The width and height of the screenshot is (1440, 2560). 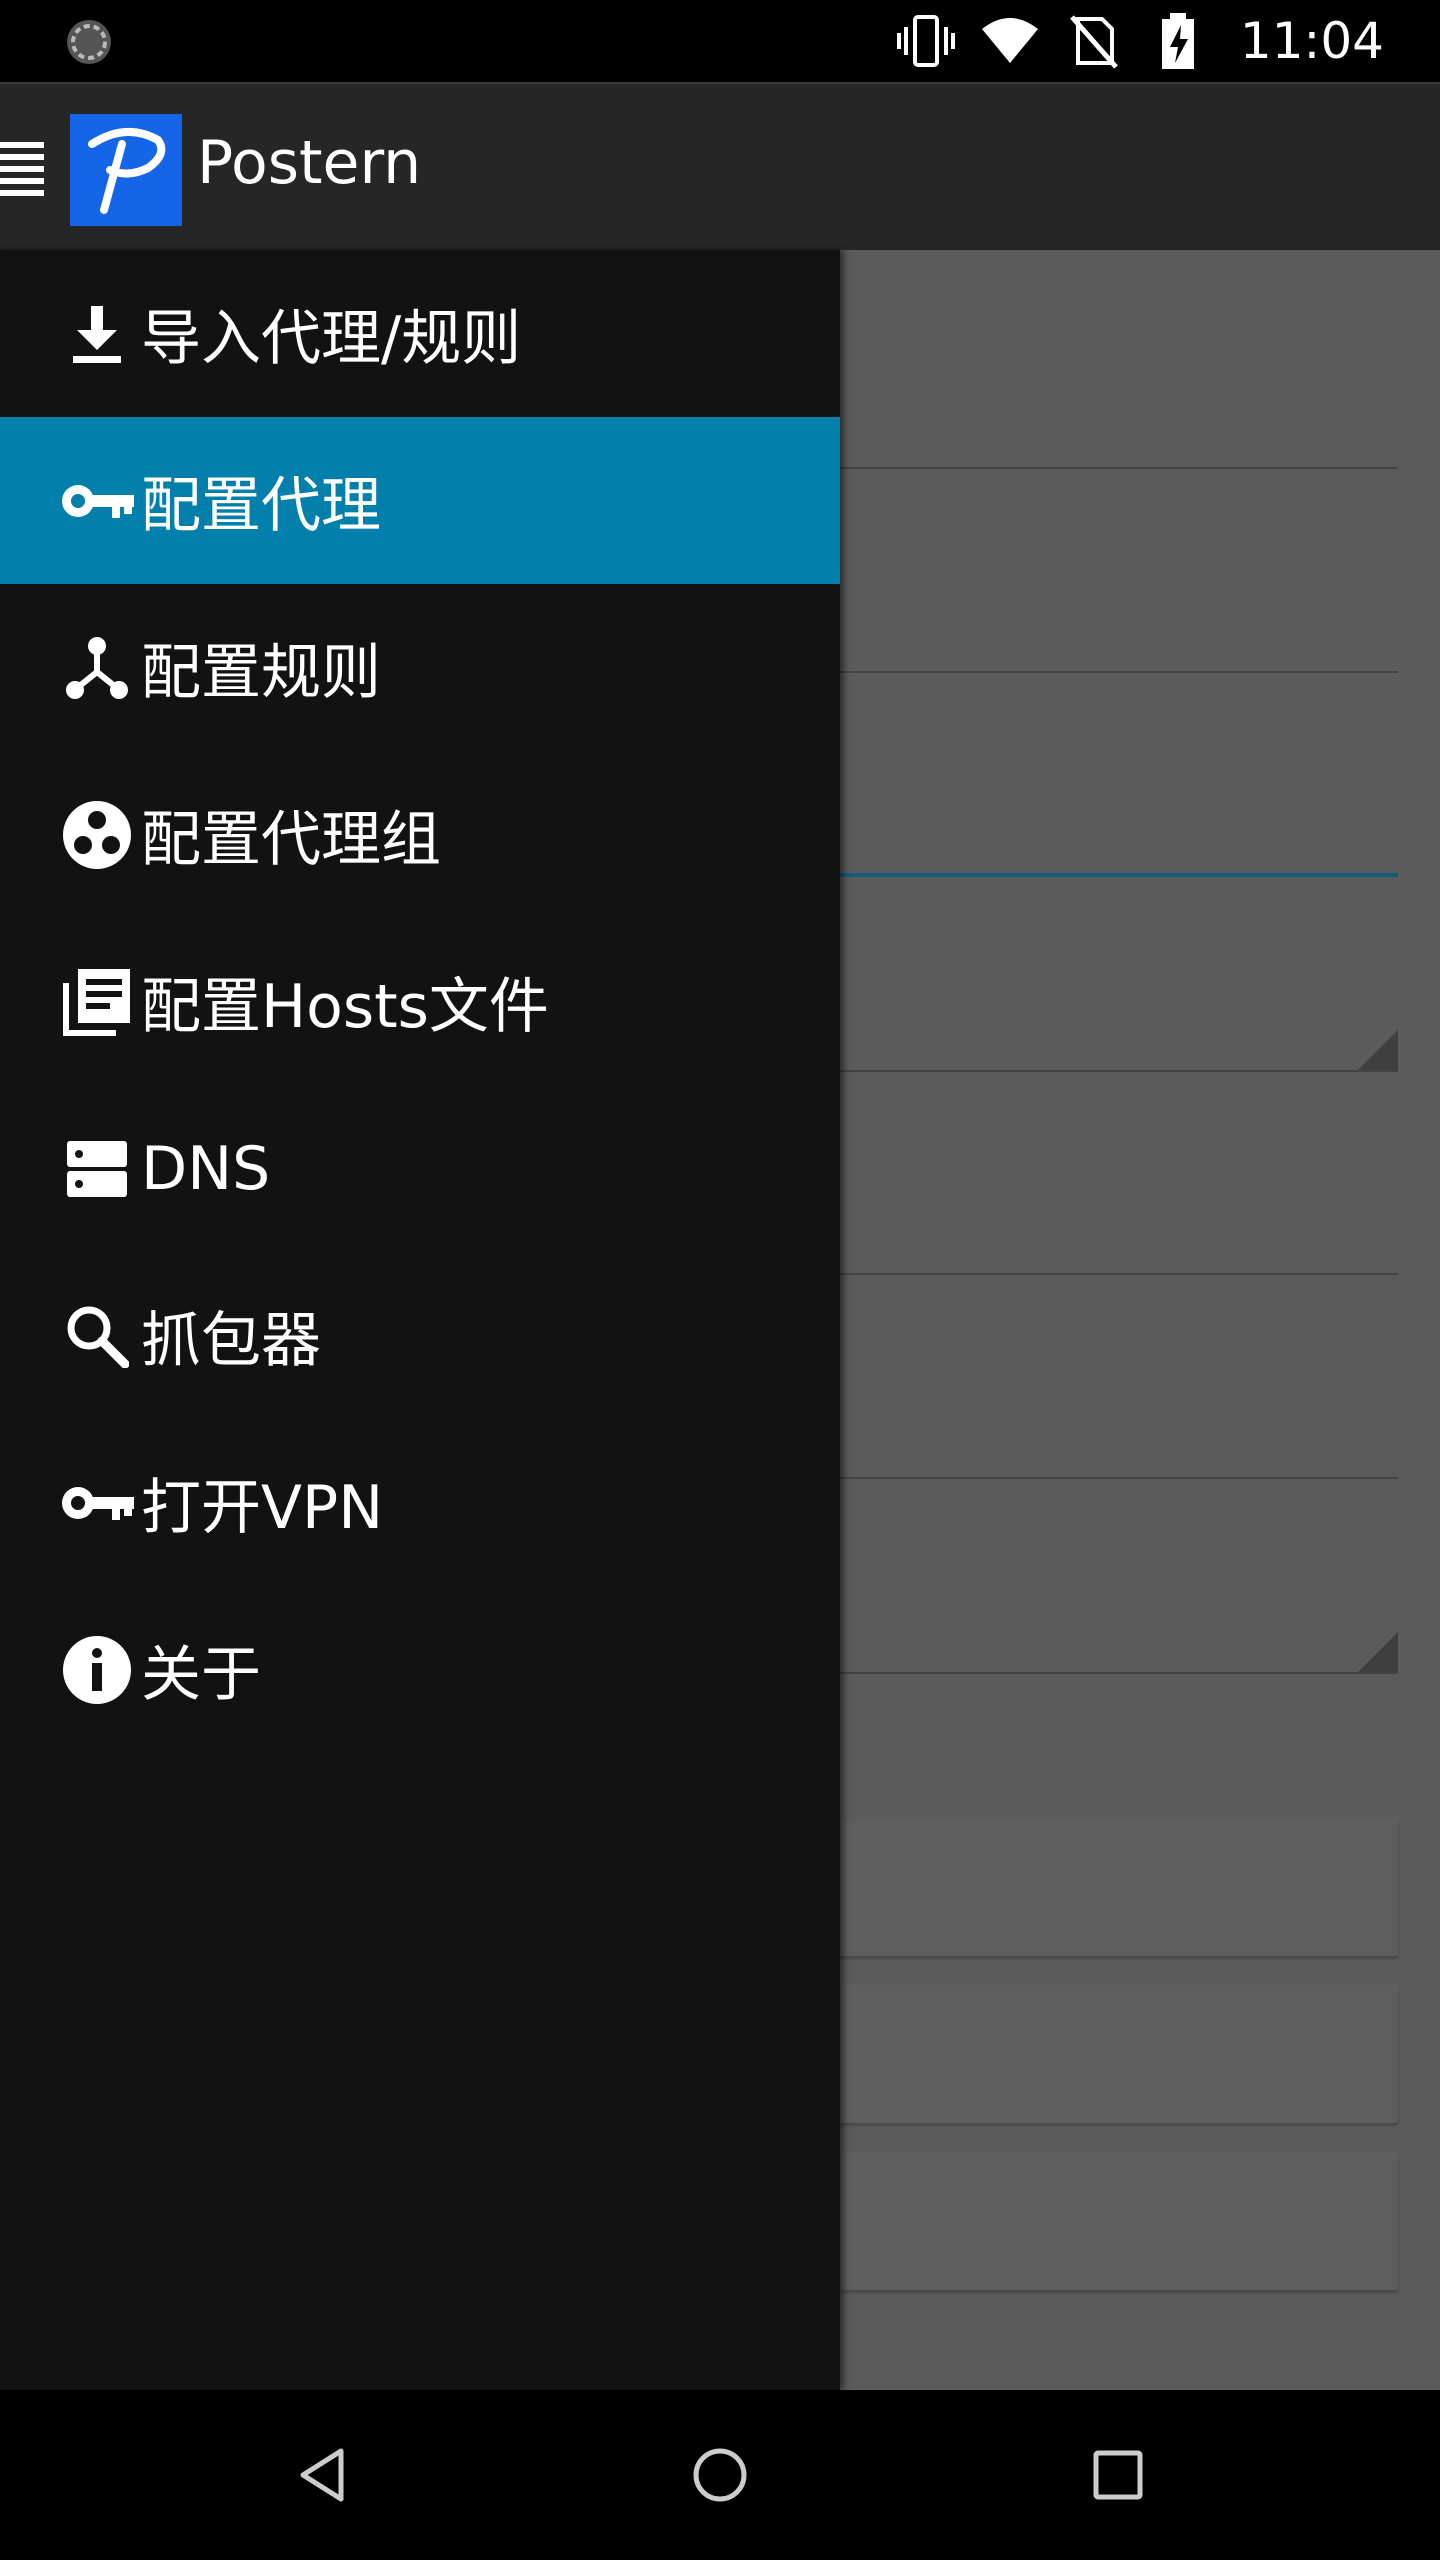 What do you see at coordinates (1094, 41) in the screenshot?
I see `no-sim-icon` at bounding box center [1094, 41].